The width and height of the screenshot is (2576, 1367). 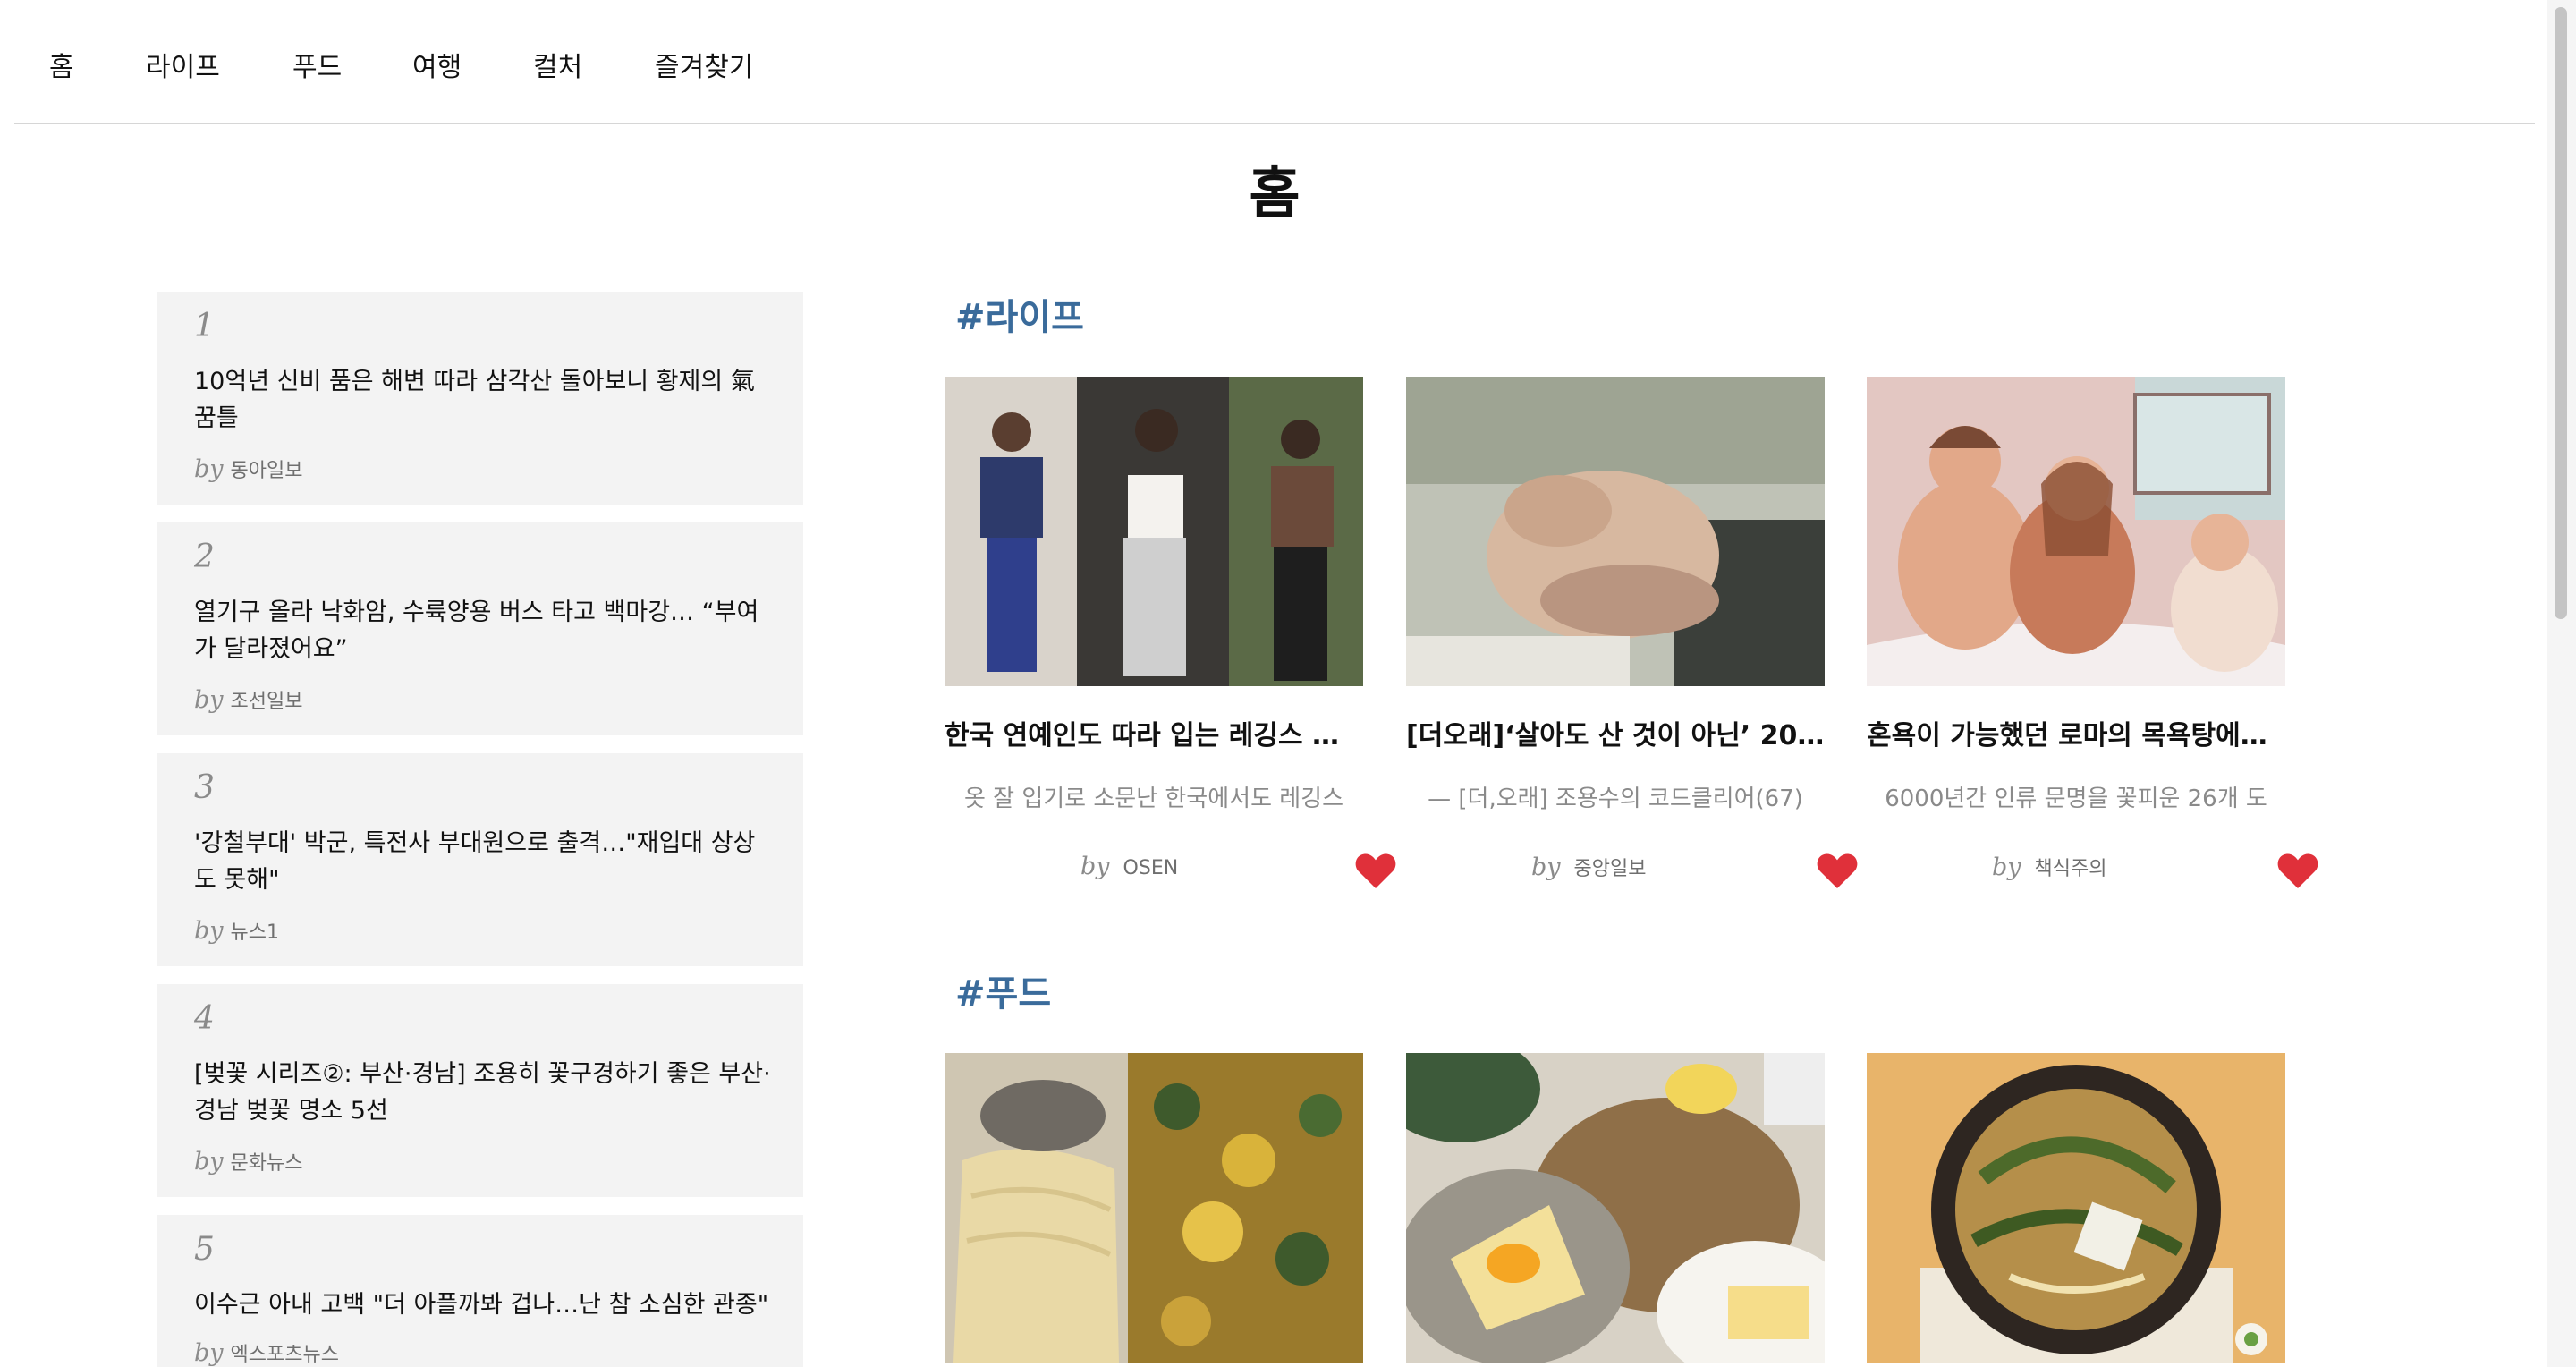 What do you see at coordinates (317, 64) in the screenshot?
I see `nav-item-food: 푸드` at bounding box center [317, 64].